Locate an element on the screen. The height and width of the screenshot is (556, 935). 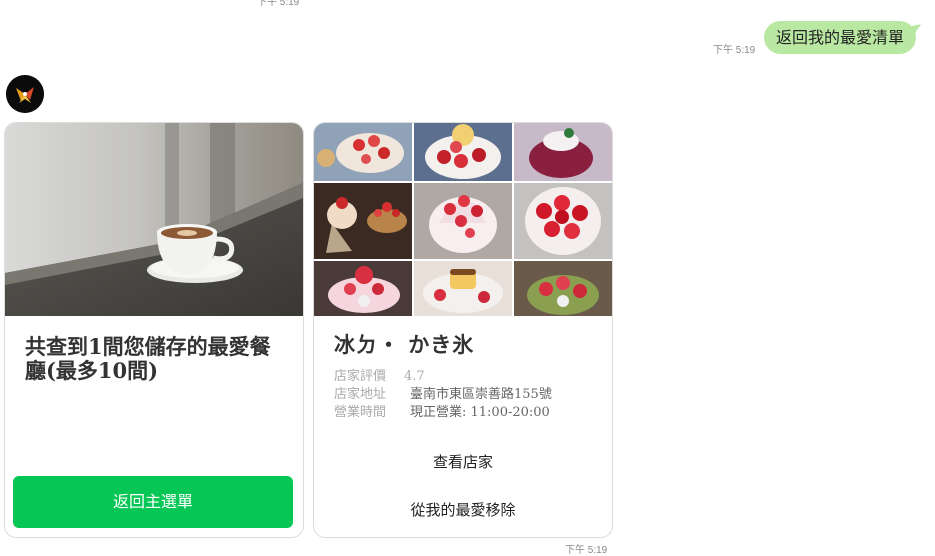
coffee-cup-image is located at coordinates (154, 219).